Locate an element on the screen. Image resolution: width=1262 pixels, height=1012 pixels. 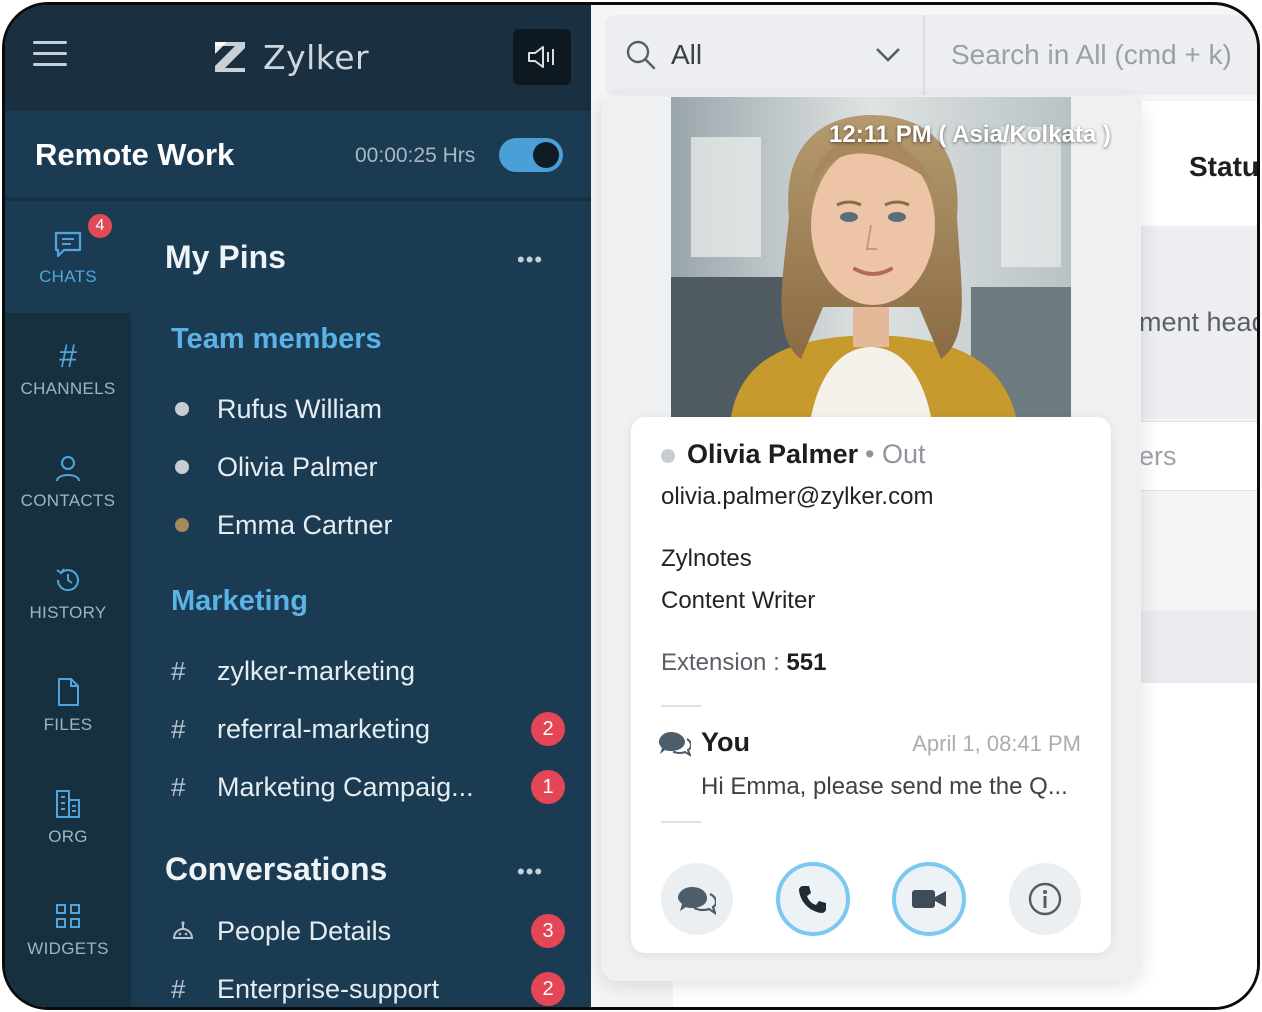
user-name: Emma Cartner is located at coordinates (305, 524).